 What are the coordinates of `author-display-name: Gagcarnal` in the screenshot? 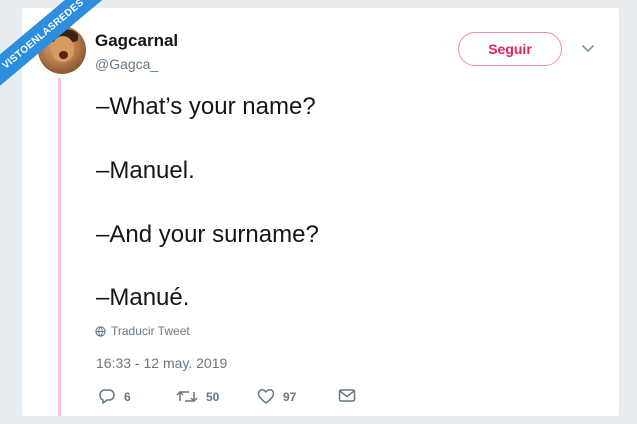 It's located at (136, 41).